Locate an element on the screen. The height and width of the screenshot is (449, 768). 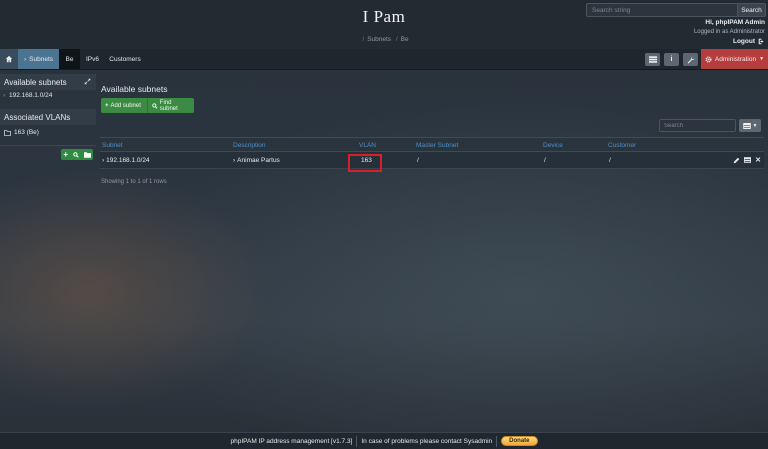
info-icon: i is located at coordinates (671, 59).